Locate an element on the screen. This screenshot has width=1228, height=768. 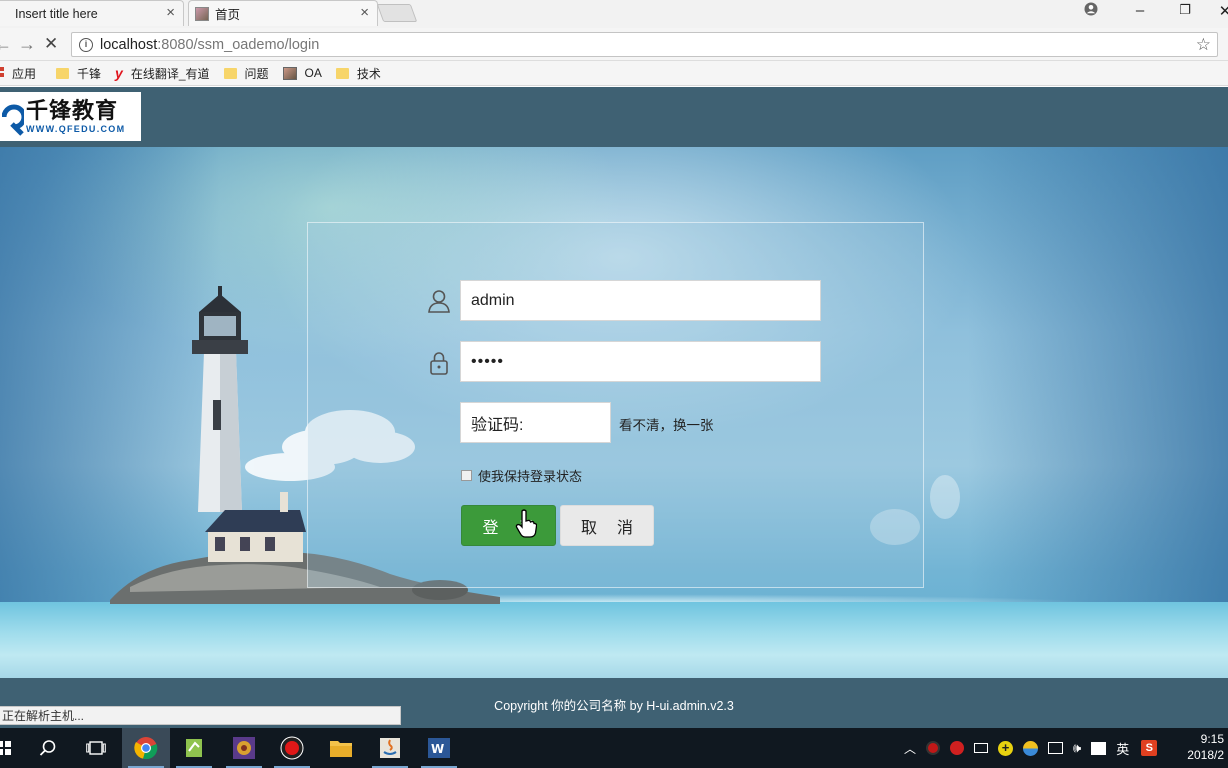
login-button: 登录 is located at coordinates (508, 525).